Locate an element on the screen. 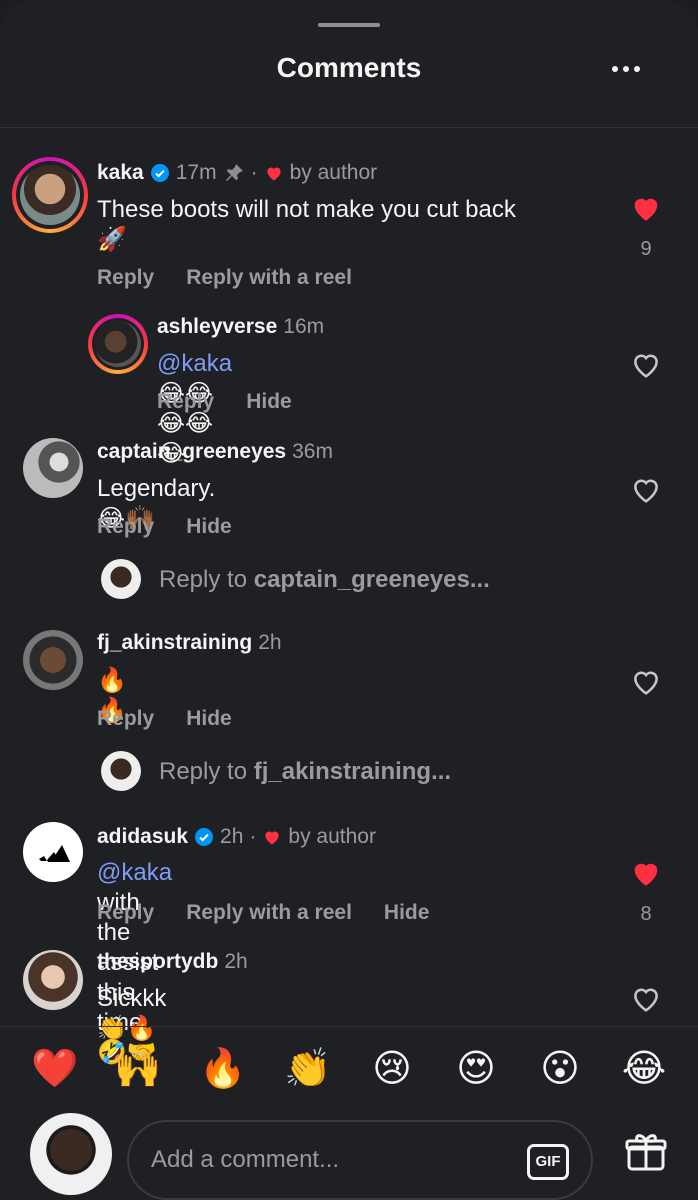  username: thesportydb is located at coordinates (157, 962).